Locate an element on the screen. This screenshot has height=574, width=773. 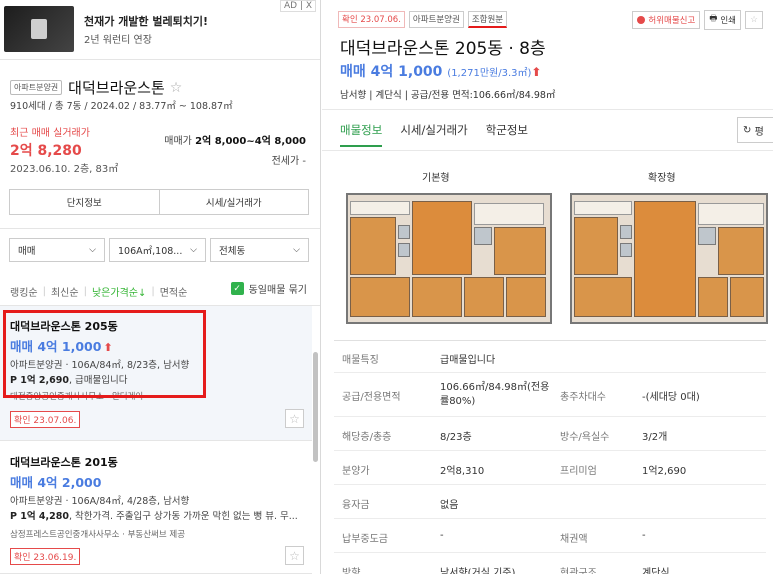
pyeong-toggle: ↻ 평 is located at coordinates (755, 130).